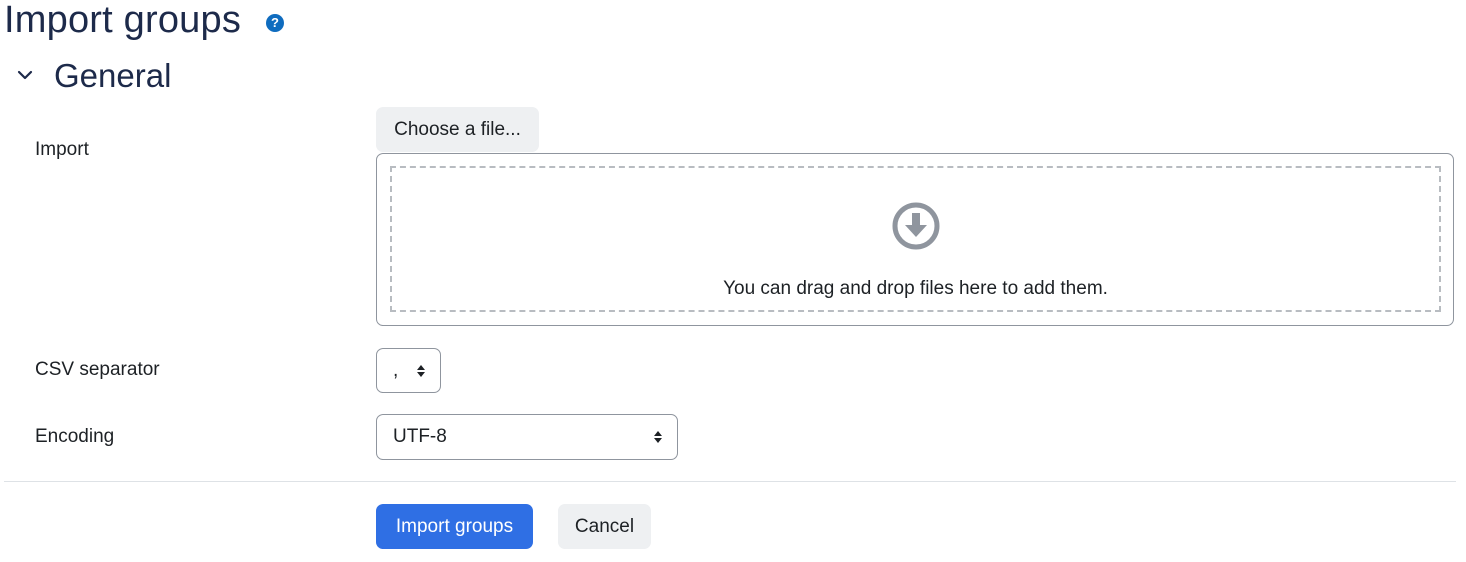  What do you see at coordinates (123, 20) in the screenshot?
I see `page-title: Import groups` at bounding box center [123, 20].